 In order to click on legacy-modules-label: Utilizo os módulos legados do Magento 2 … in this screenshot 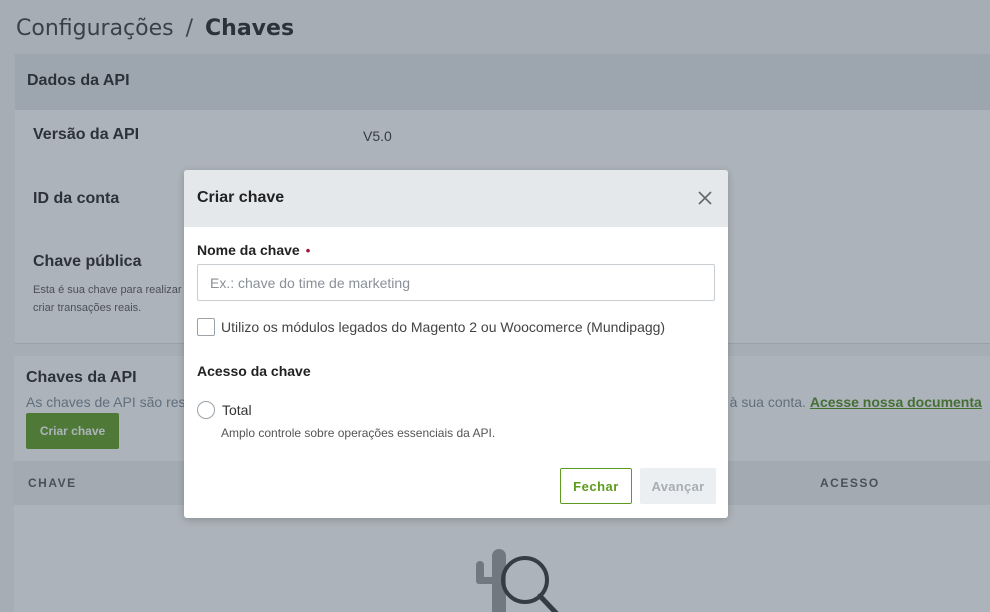, I will do `click(443, 327)`.